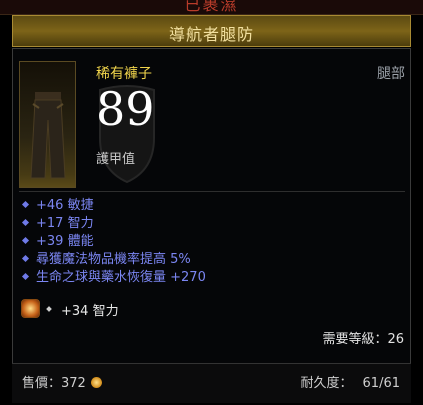  I want to click on affix-text: 生命之球與藥水恢復量 +270, so click(121, 277).